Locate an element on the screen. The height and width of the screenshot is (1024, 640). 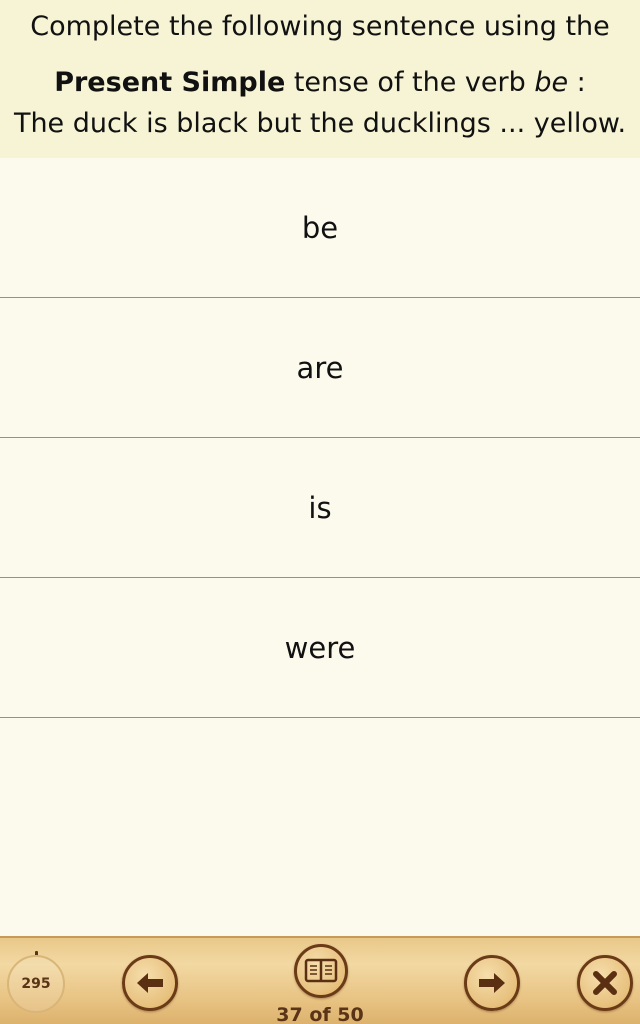
bottom-toolbar: 295 37 of 50 is located at coordinates (320, 980).